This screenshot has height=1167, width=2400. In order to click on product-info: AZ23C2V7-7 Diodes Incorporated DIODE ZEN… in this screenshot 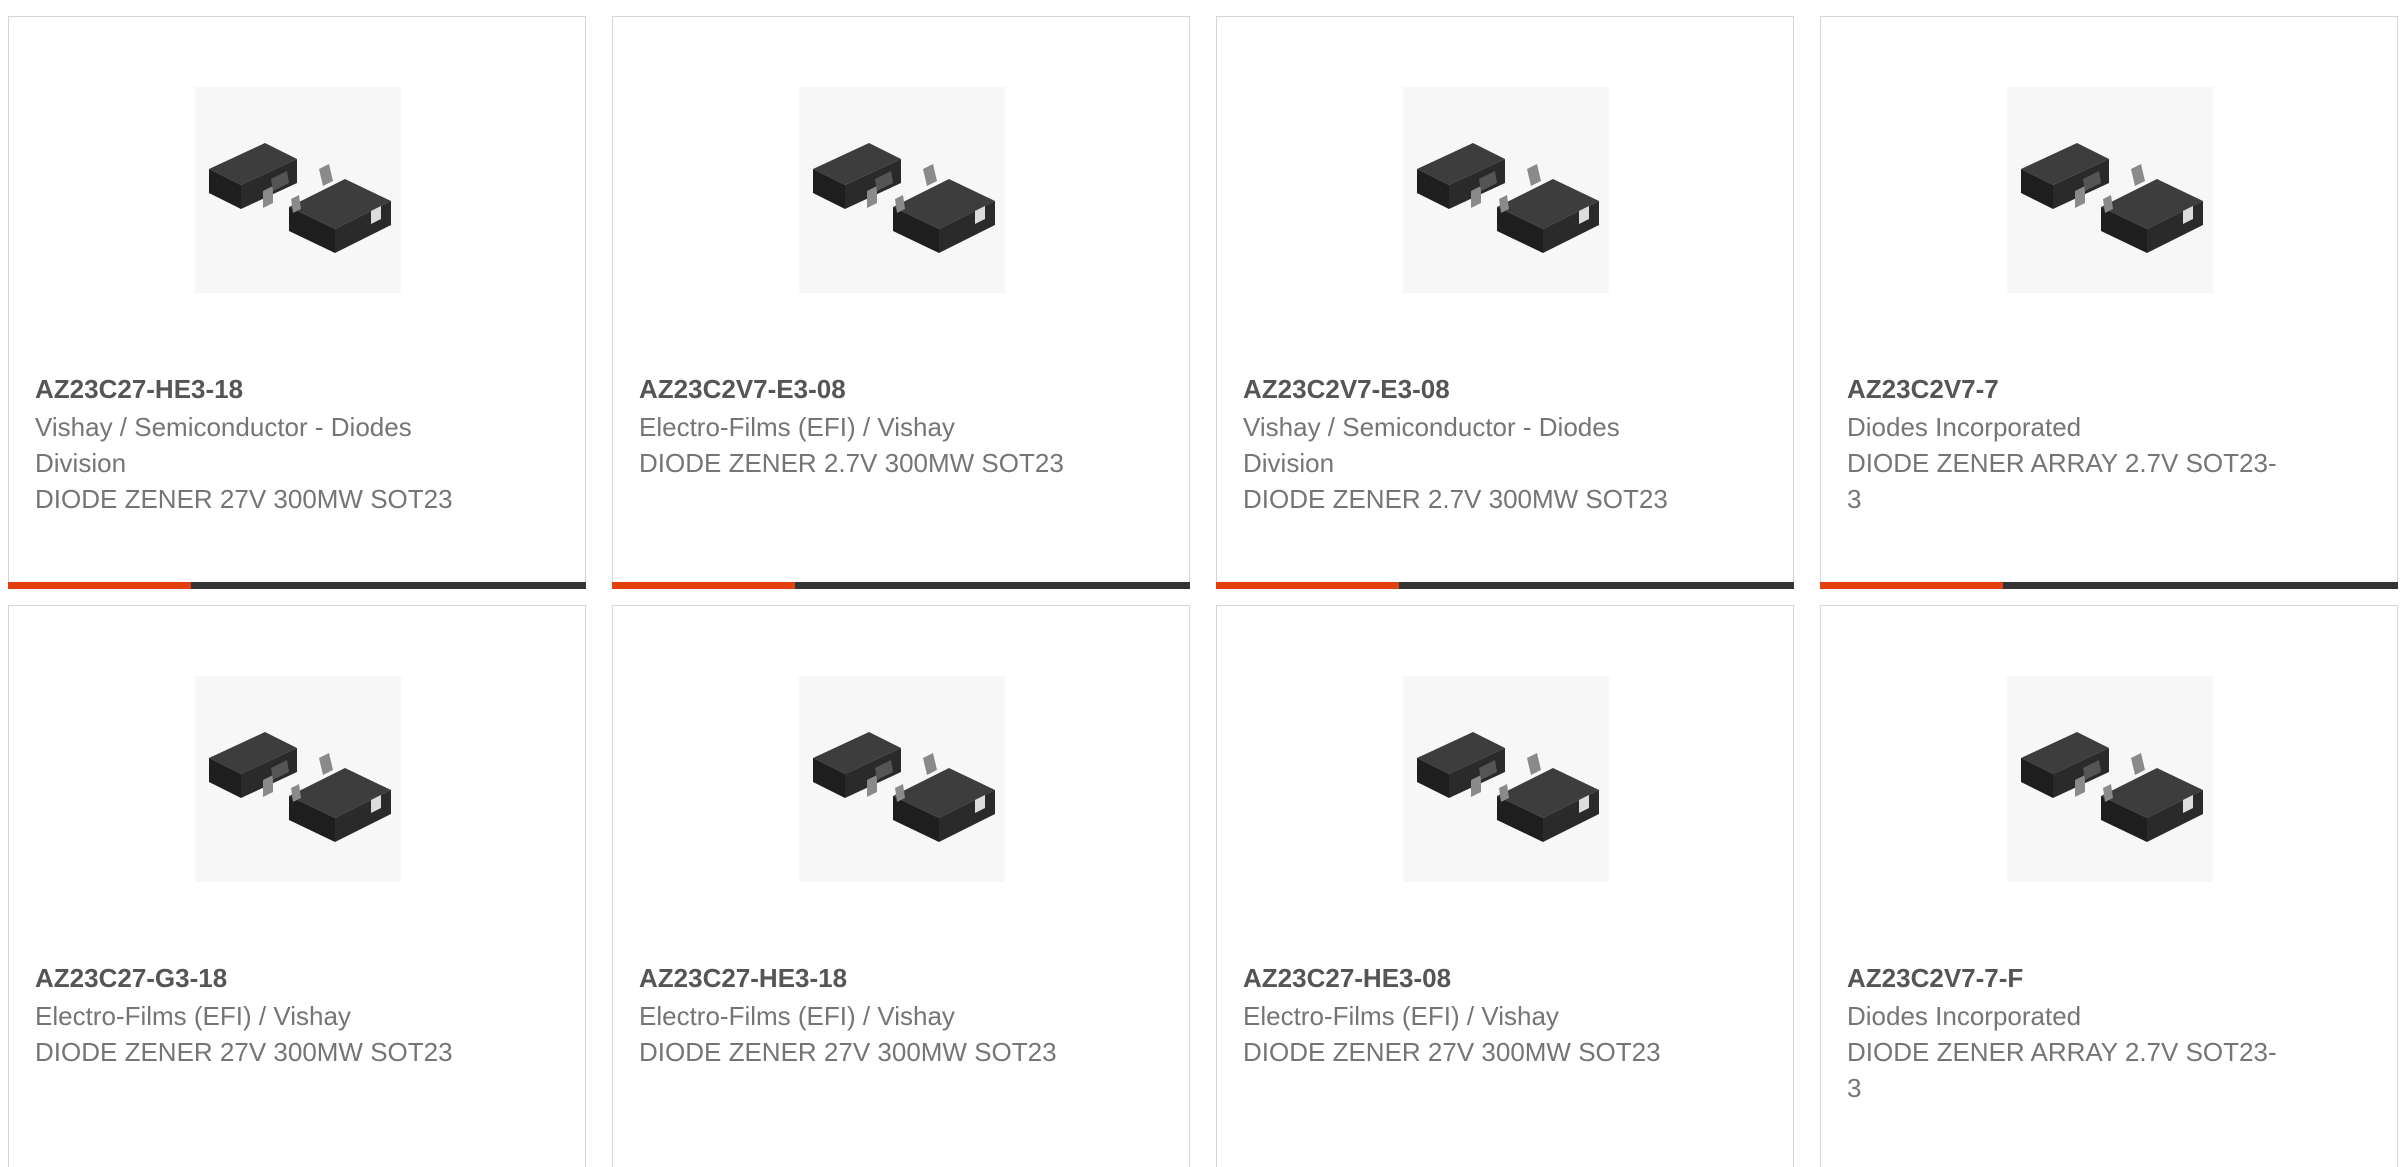, I will do `click(2067, 443)`.